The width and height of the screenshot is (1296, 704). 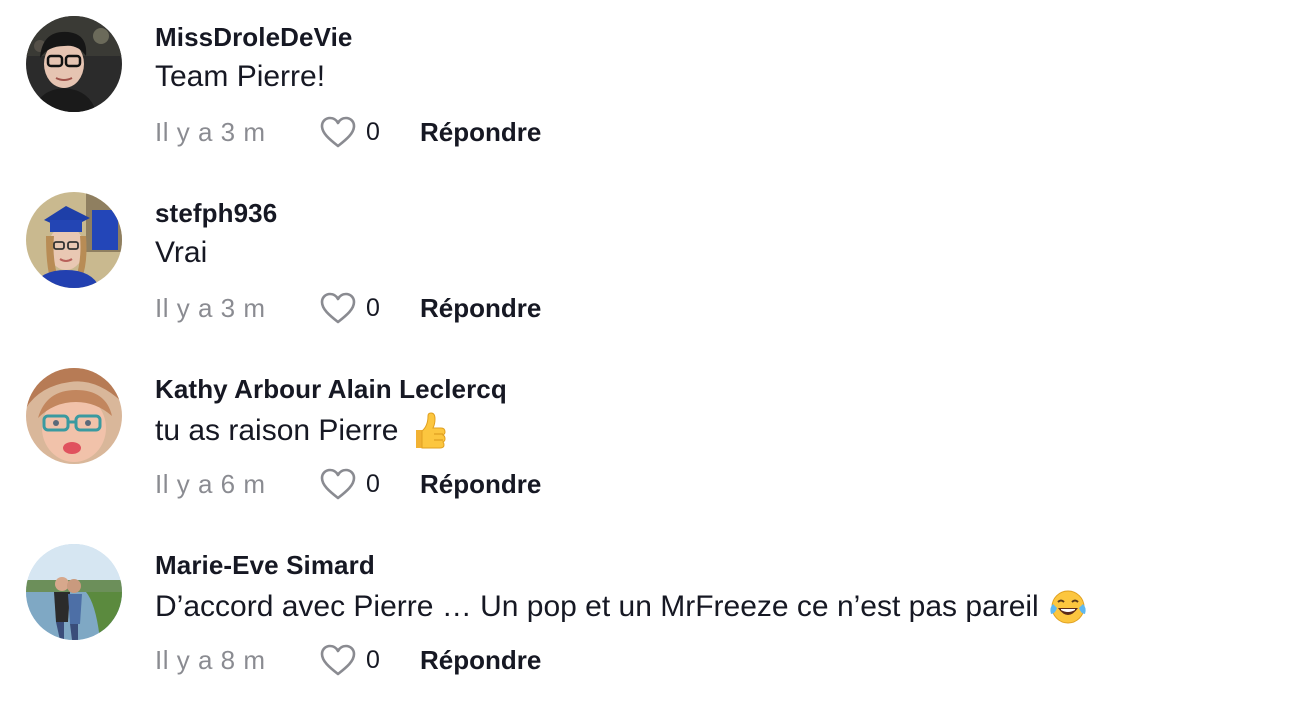 I want to click on comment-meta: Il y a 6 m 0 Répondre, so click(x=348, y=484).